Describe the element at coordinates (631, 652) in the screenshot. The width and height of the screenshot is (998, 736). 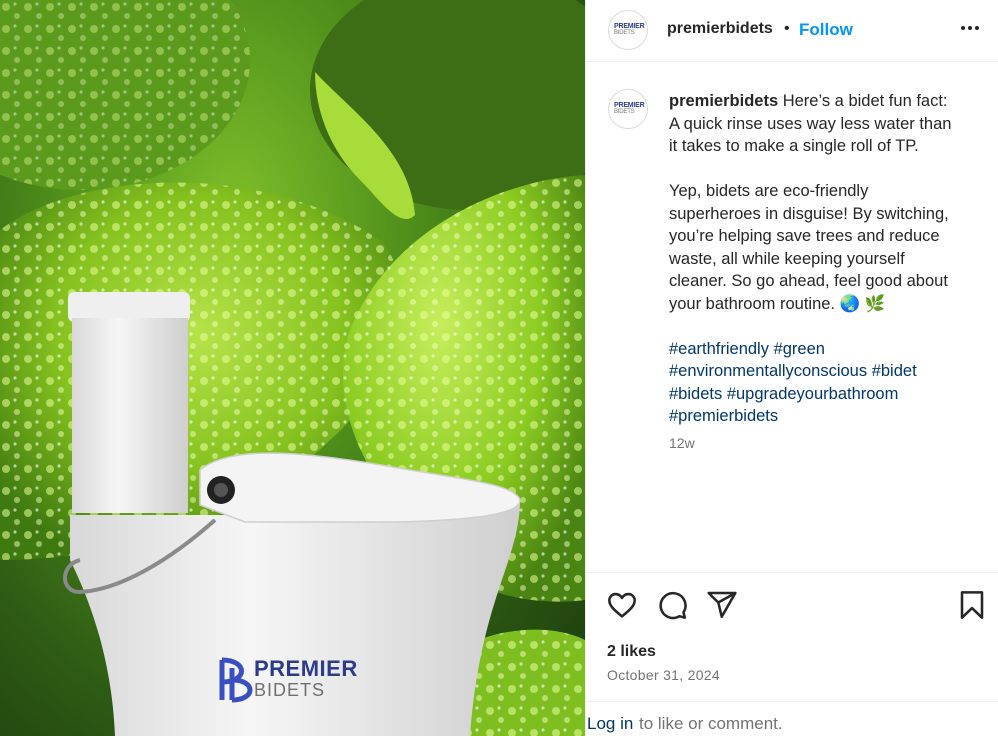
I see `like-count: 2 likes` at that location.